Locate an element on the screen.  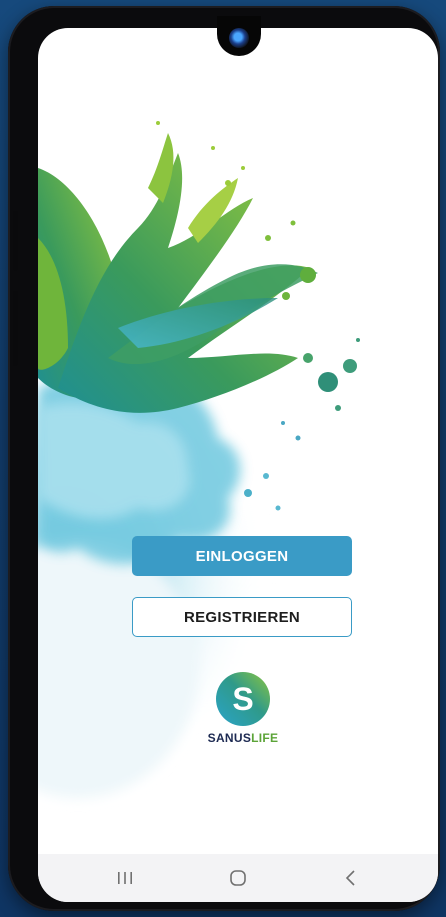
brand-name: SANUSLIFE is located at coordinates (243, 738).